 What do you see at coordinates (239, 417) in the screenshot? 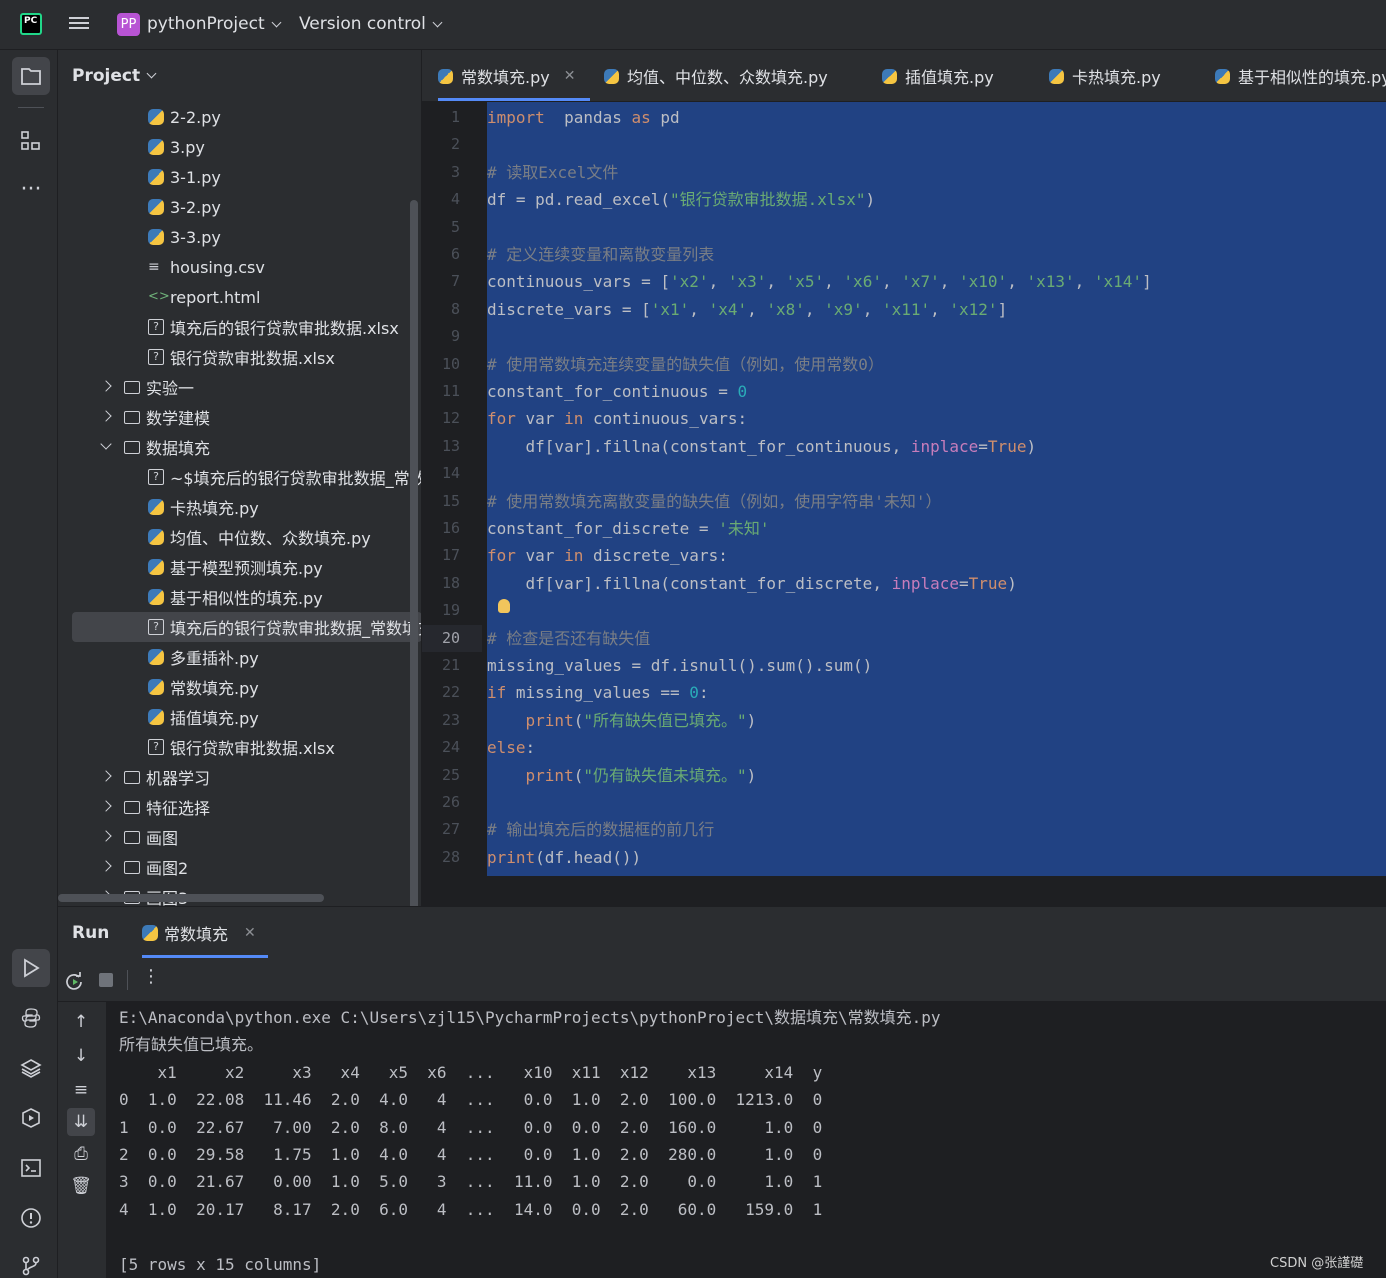
I see `tree-folder: 数学建模` at bounding box center [239, 417].